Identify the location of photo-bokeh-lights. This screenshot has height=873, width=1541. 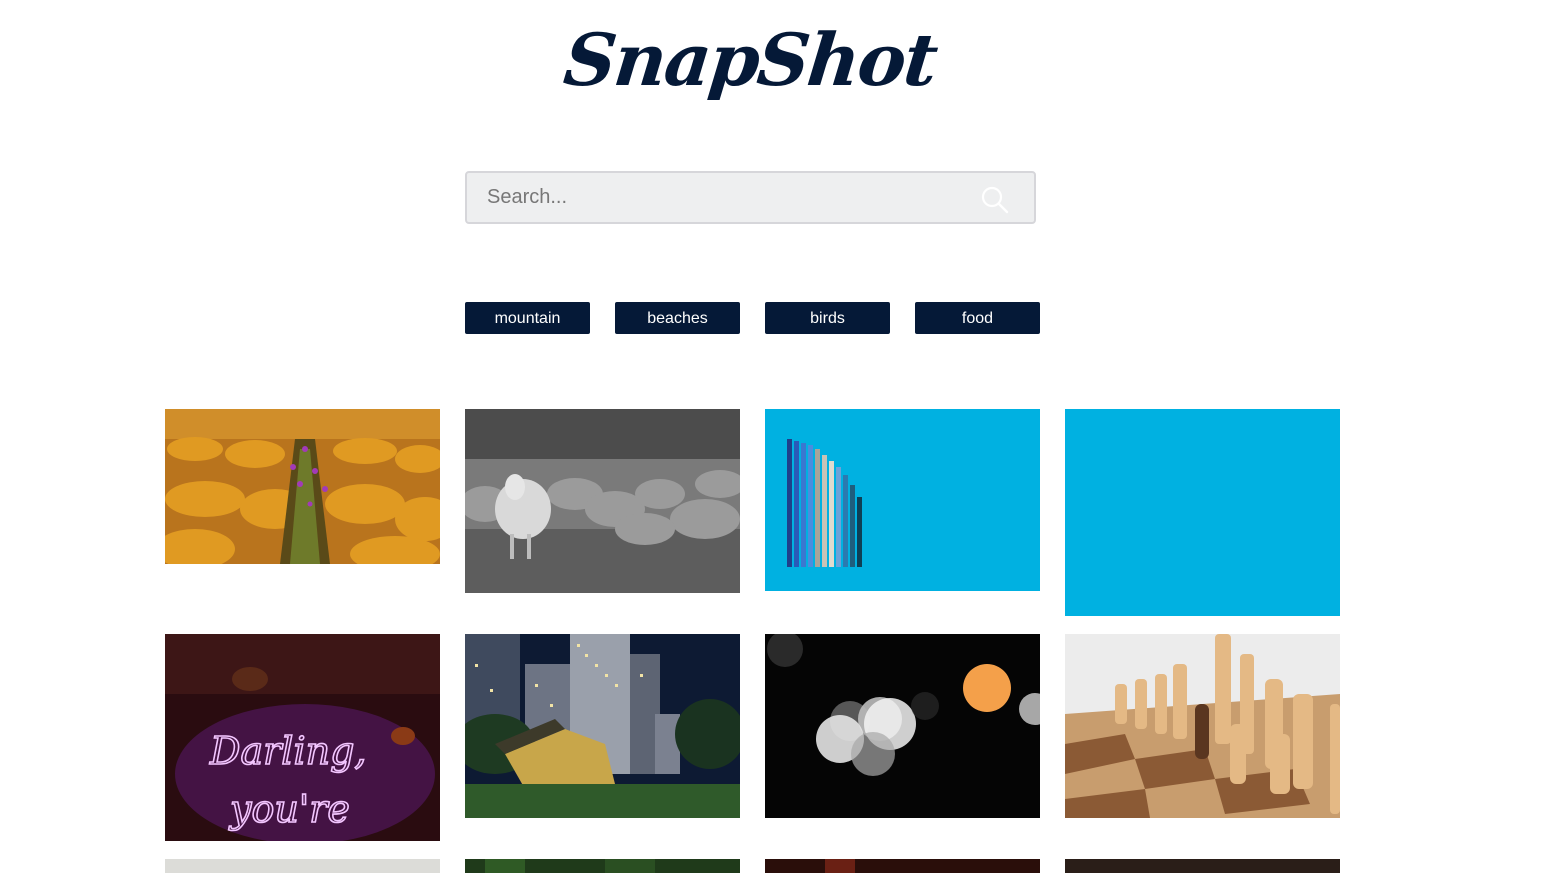
(902, 726).